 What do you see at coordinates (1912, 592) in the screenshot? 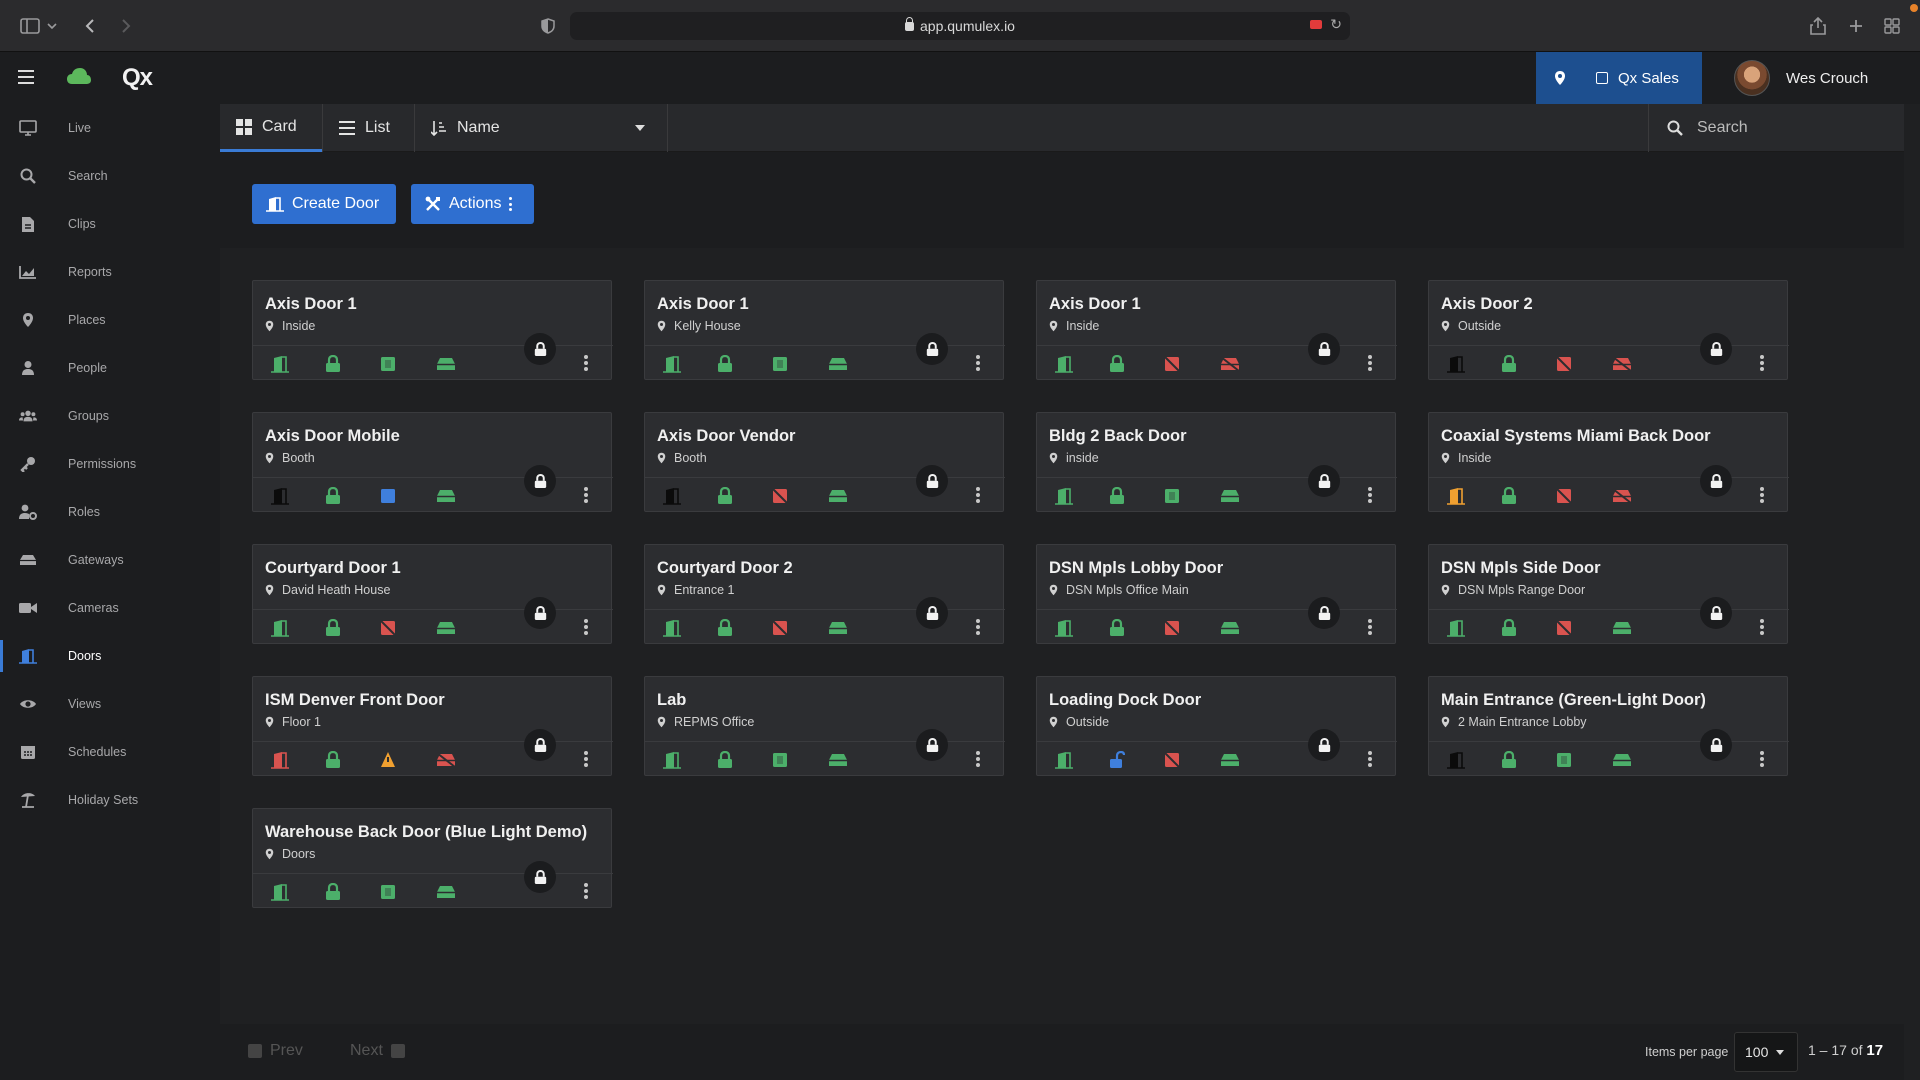
I see `scrollbar` at bounding box center [1912, 592].